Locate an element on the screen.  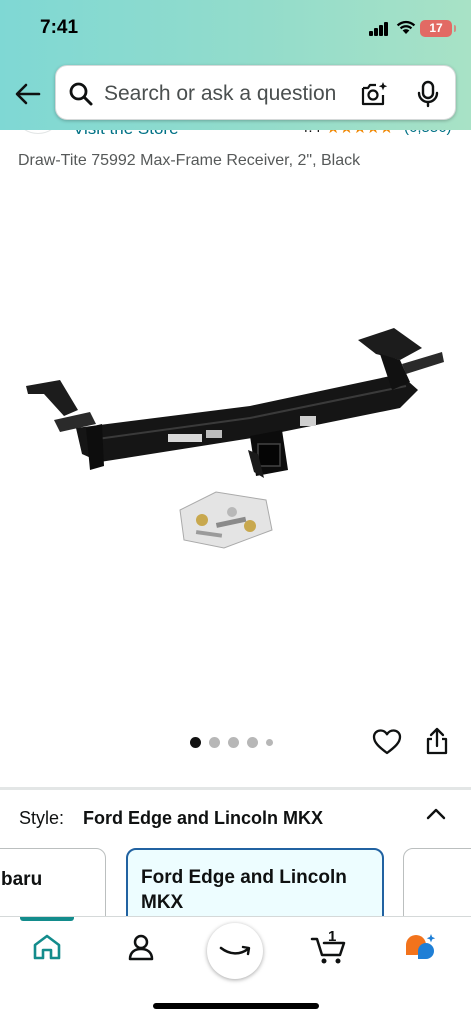
signal-icon is located at coordinates (379, 29).